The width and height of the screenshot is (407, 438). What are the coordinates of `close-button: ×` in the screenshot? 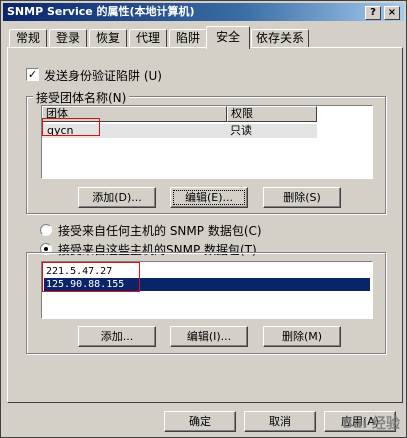 It's located at (392, 13).